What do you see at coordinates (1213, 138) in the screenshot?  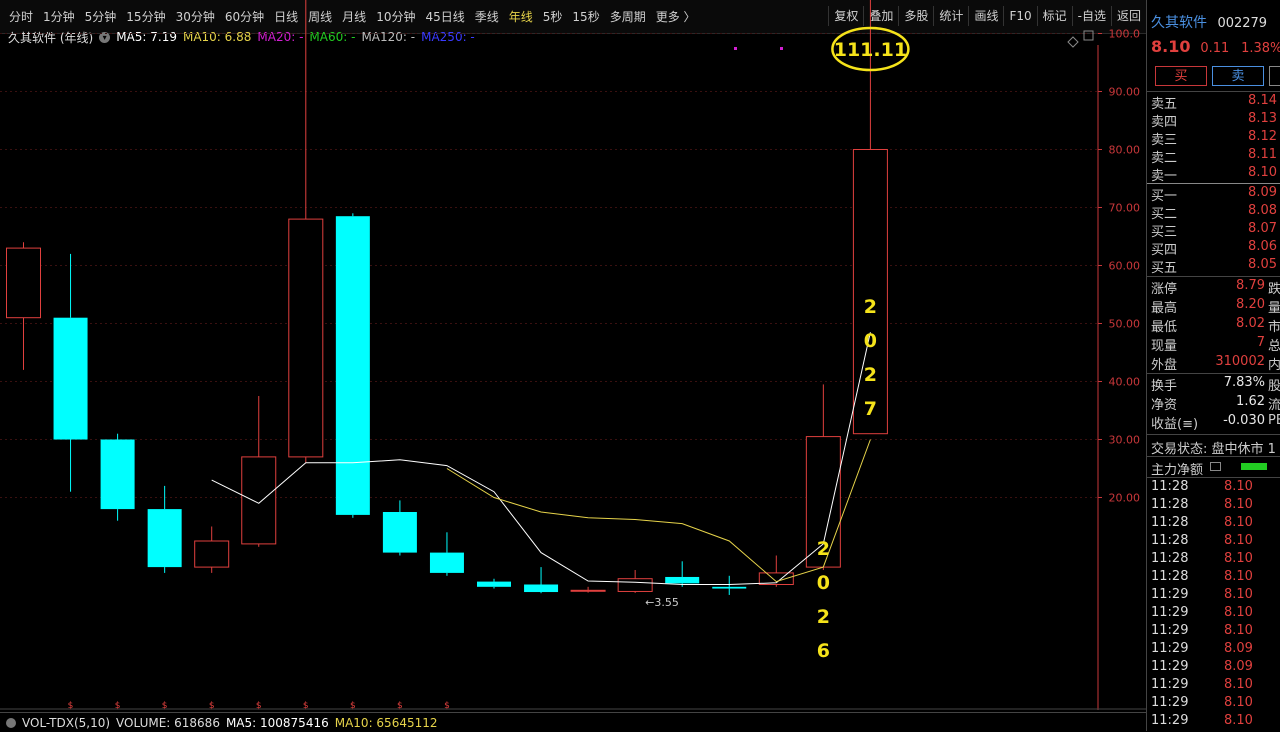 I see `order-row: 卖三 8.12` at bounding box center [1213, 138].